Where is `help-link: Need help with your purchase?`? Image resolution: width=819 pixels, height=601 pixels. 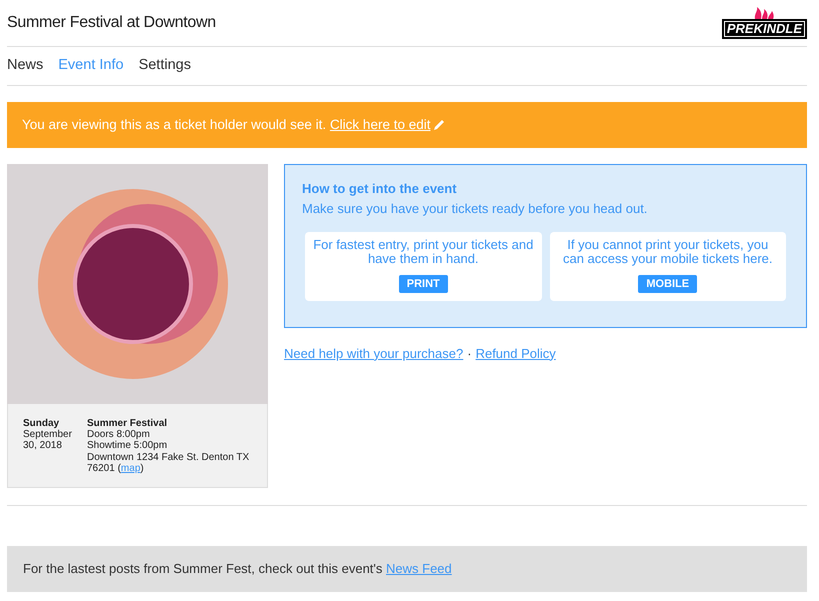 help-link: Need help with your purchase? is located at coordinates (374, 354).